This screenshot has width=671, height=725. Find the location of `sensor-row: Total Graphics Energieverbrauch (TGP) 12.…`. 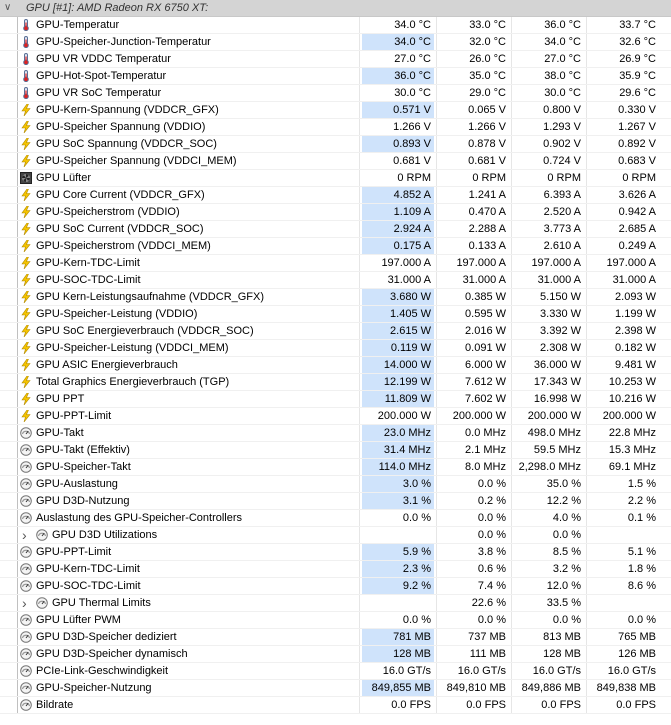

sensor-row: Total Graphics Energieverbrauch (TGP) 12.… is located at coordinates (335, 382).